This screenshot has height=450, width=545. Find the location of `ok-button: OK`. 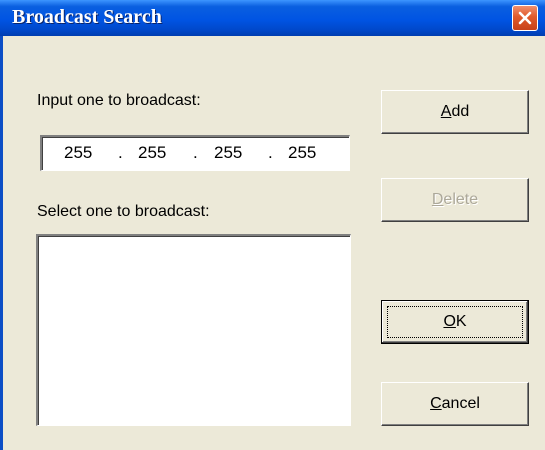

ok-button: OK is located at coordinates (455, 322).